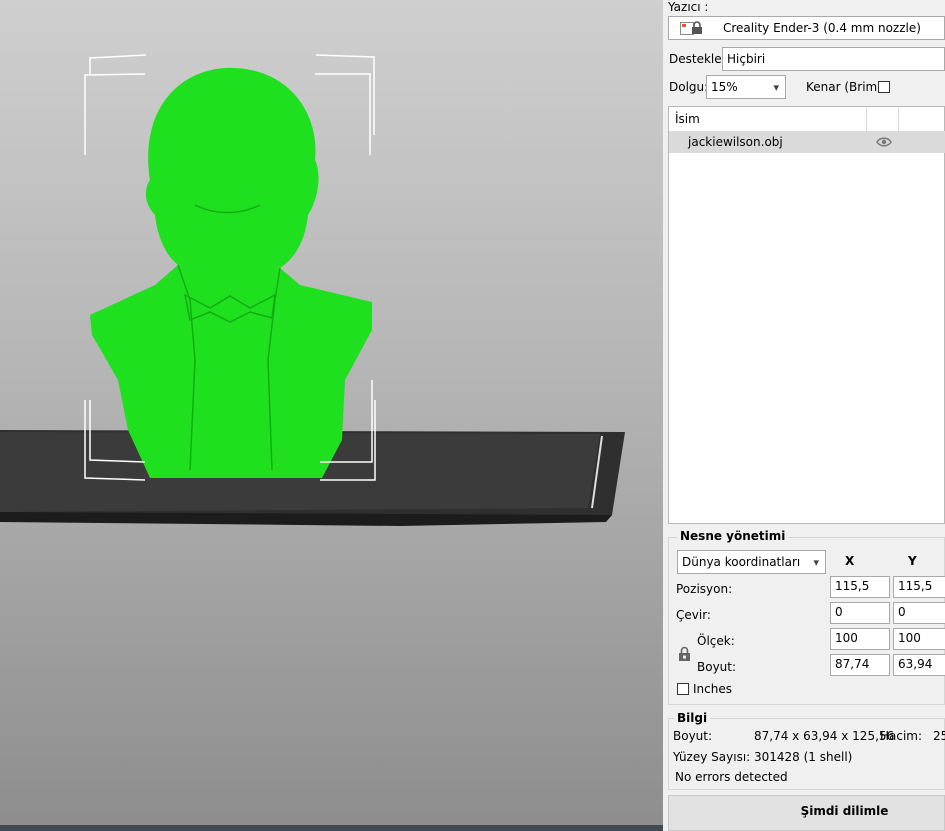 The width and height of the screenshot is (945, 831). Describe the element at coordinates (915, 586) in the screenshot. I see `position-y-value: 115,5` at that location.